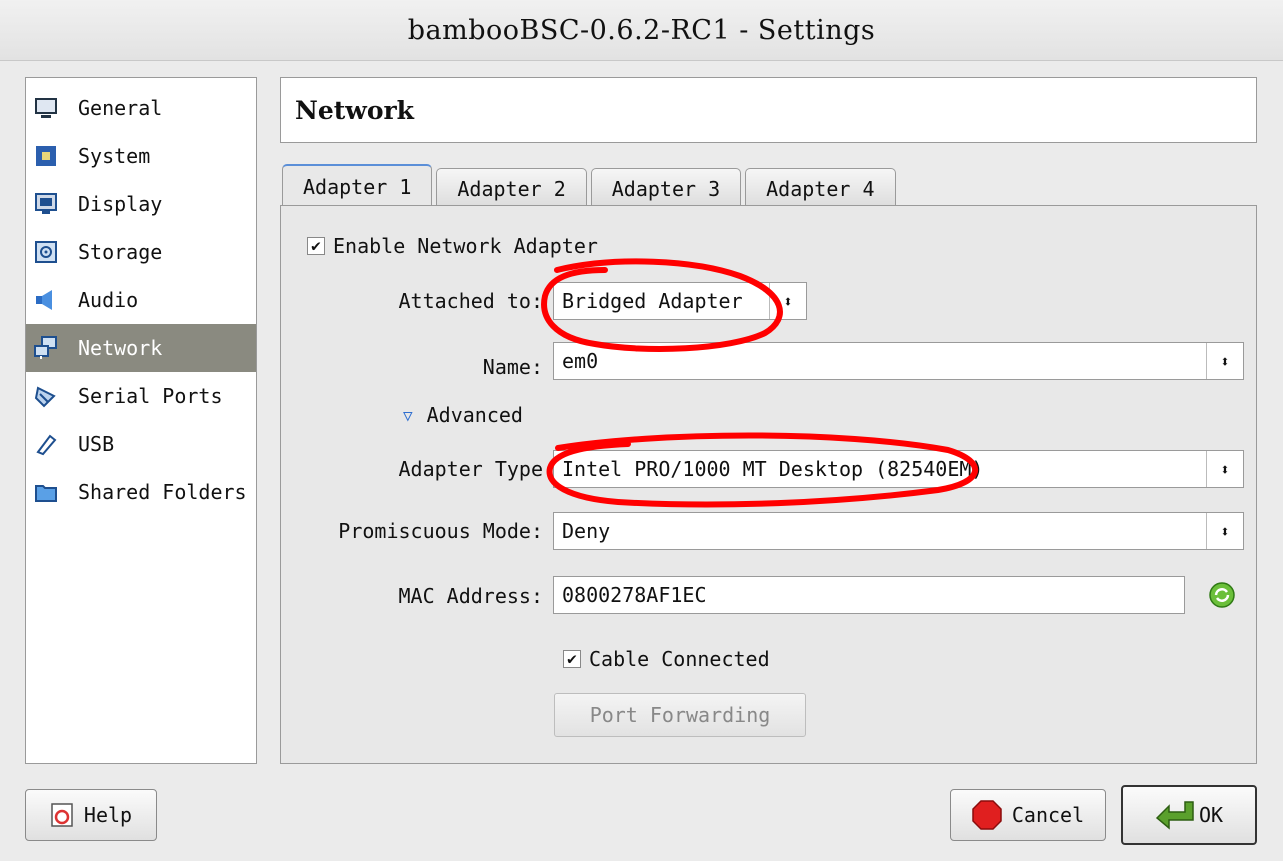 The image size is (1283, 861). I want to click on sidebar-item-display: Display, so click(141, 204).